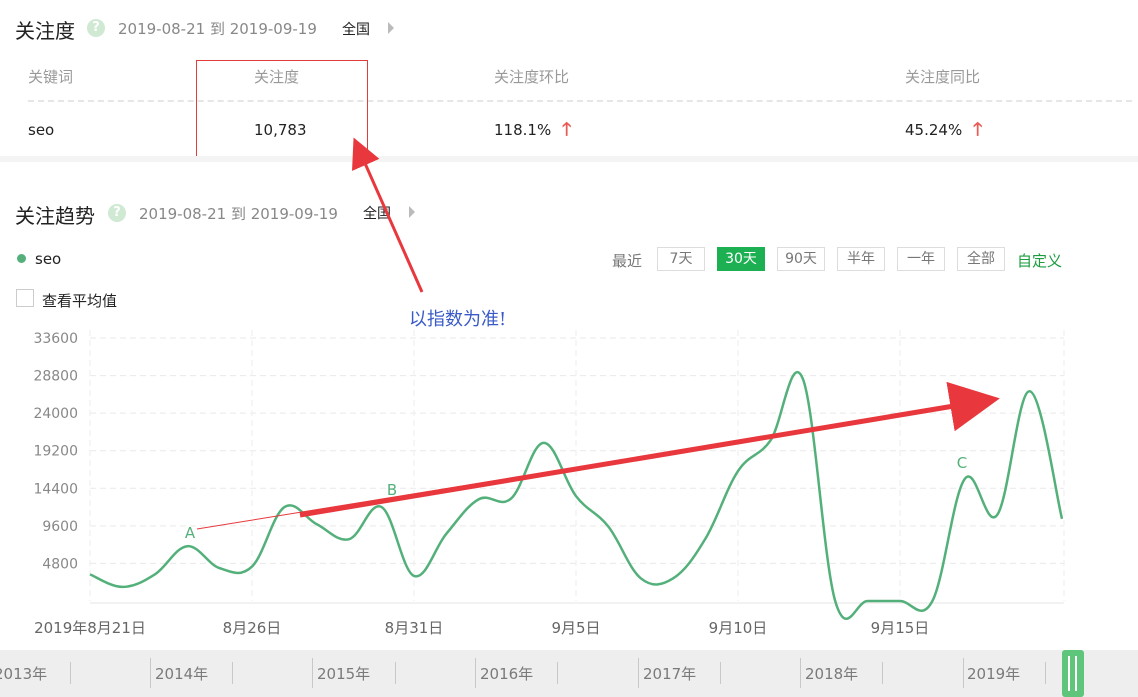 This screenshot has height=697, width=1138. I want to click on x-tick-label: 9月15日, so click(900, 628).